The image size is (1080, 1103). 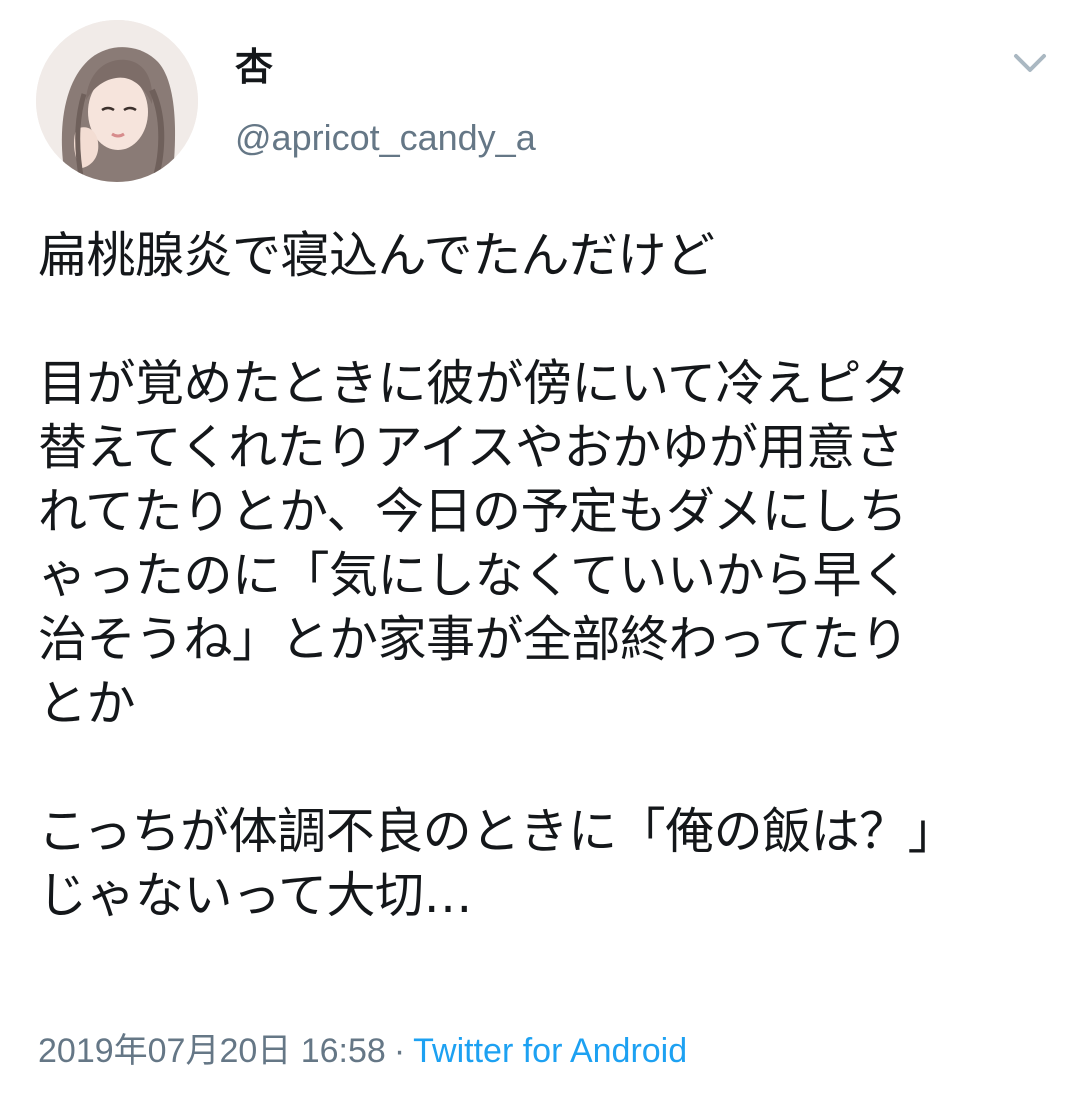 I want to click on source-link: Twitter for Android, so click(x=550, y=1051).